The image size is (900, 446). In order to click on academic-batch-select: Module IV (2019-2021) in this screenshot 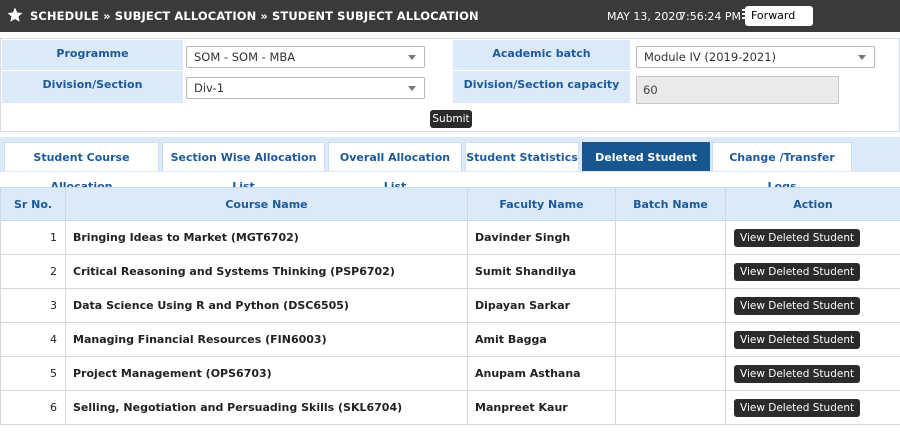, I will do `click(755, 57)`.